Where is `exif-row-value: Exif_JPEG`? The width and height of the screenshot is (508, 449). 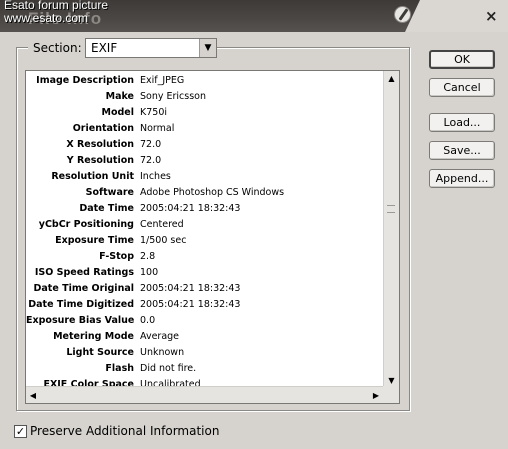
exif-row-value: Exif_JPEG is located at coordinates (162, 80).